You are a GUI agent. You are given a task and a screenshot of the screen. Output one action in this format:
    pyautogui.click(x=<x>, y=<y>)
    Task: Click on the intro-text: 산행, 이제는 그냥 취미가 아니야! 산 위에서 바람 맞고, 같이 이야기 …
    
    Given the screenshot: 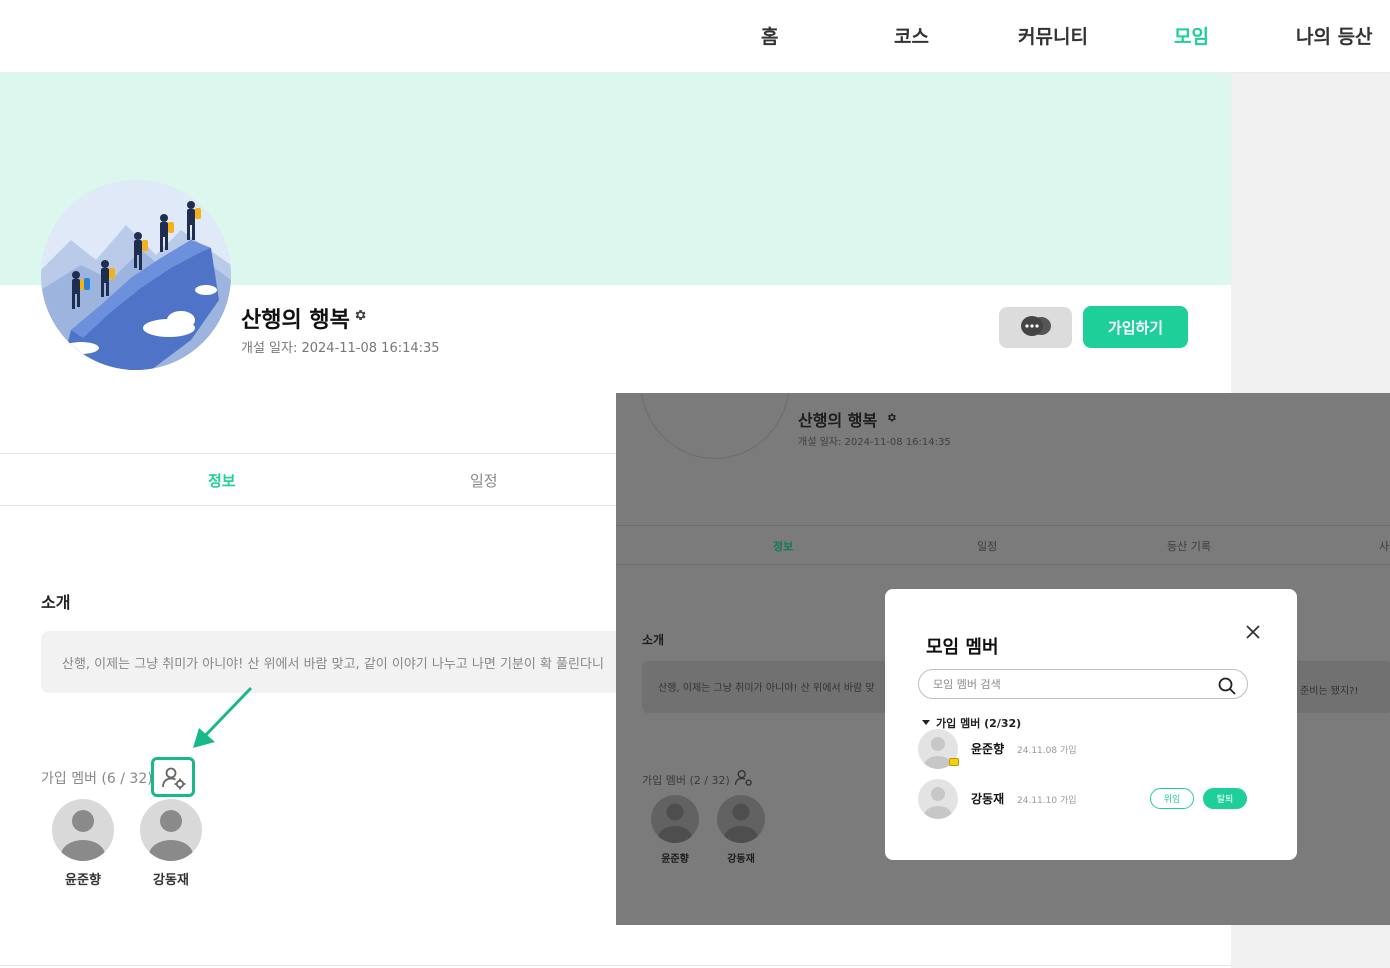 What is the action you would take?
    pyautogui.click(x=333, y=664)
    